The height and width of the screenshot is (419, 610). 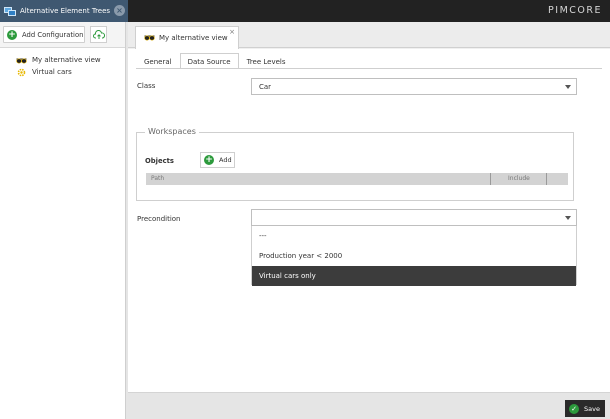 I want to click on document-tab-strip: My alternative view ×, so click(x=369, y=35).